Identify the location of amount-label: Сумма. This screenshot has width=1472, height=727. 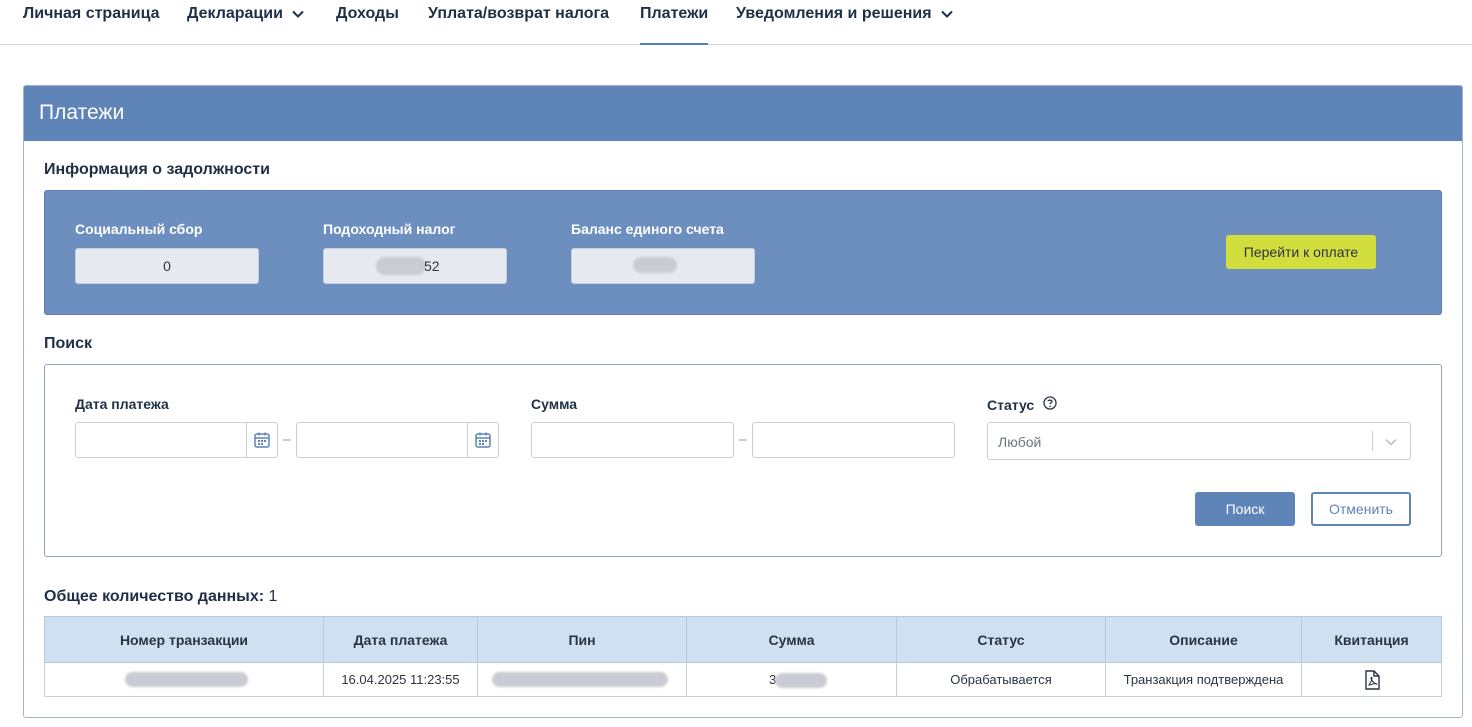
(554, 404).